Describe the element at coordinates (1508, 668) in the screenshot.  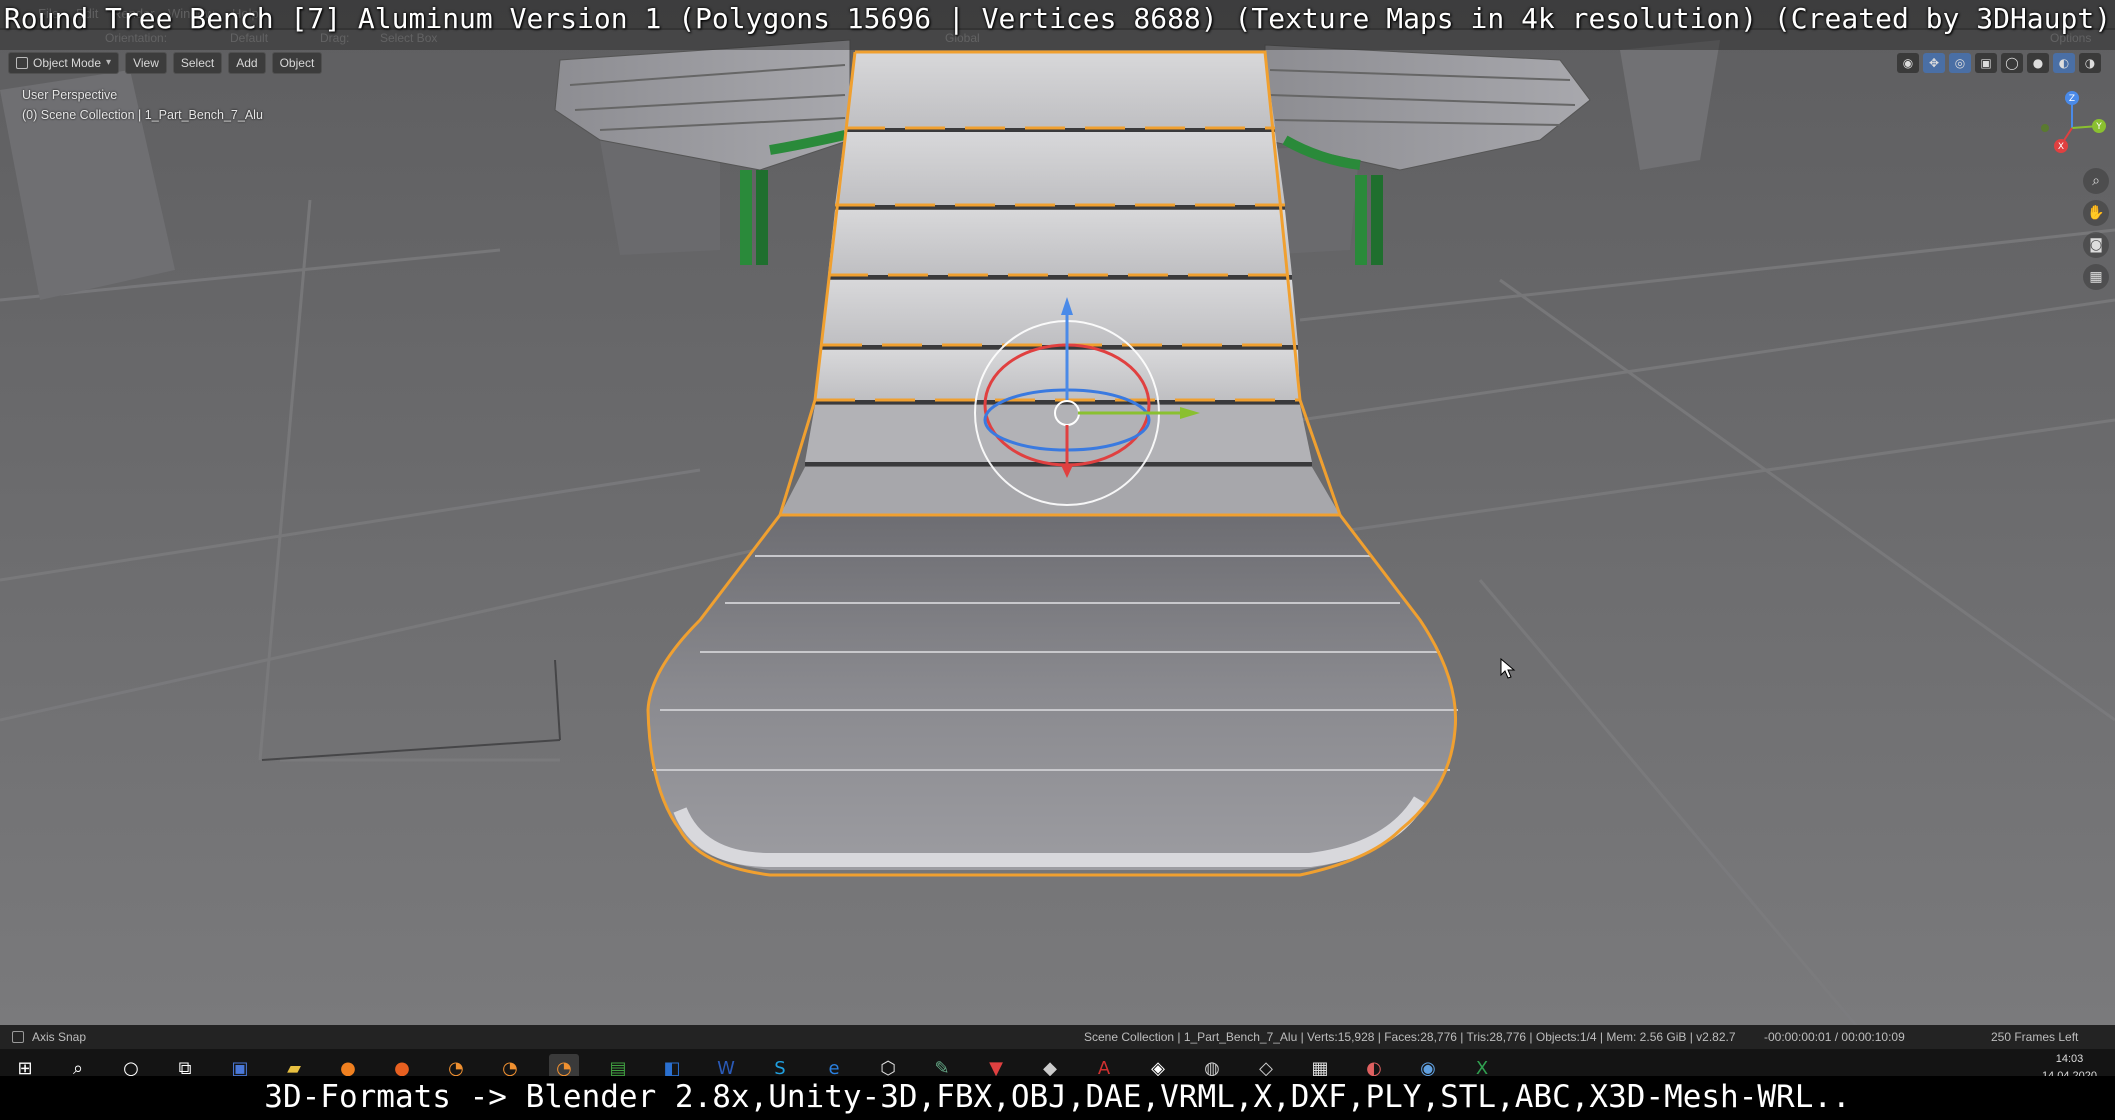
I see `mouse-cursor-icon` at that location.